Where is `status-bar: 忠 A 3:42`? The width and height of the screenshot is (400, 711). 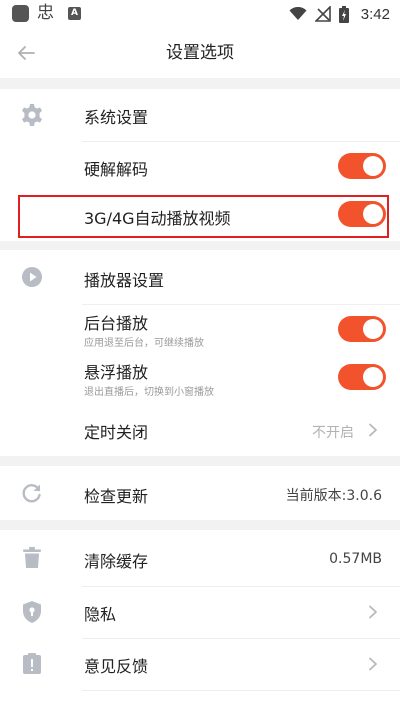
status-bar: 忠 A 3:42 is located at coordinates (200, 14).